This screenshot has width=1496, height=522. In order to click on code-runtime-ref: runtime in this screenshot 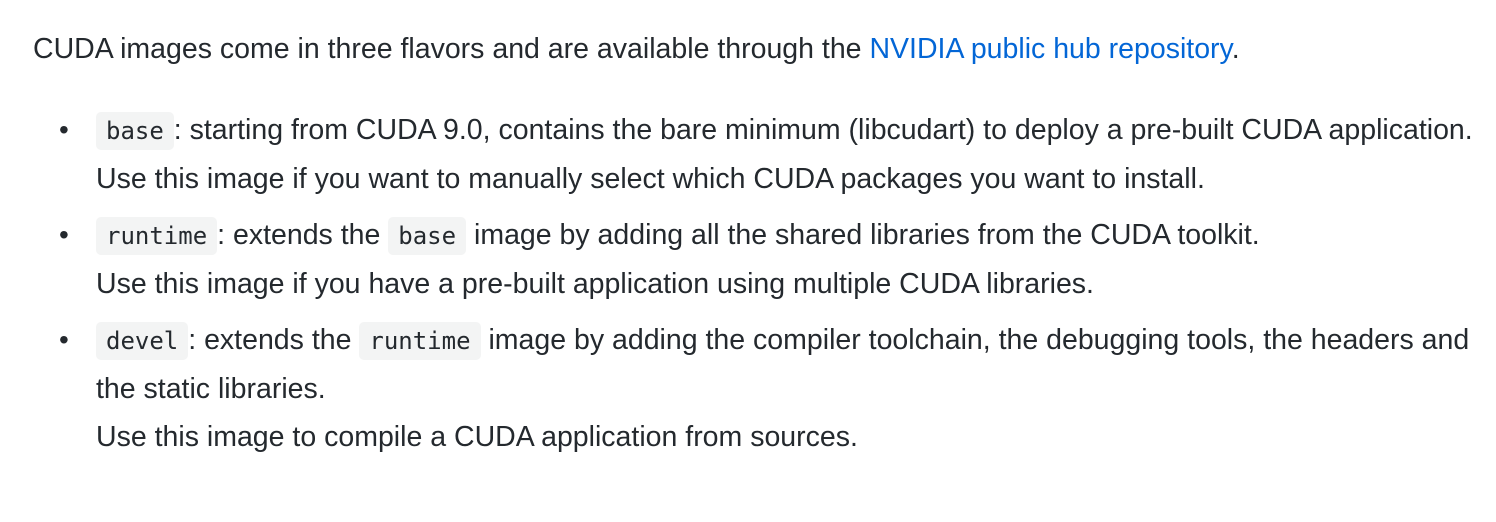, I will do `click(420, 341)`.